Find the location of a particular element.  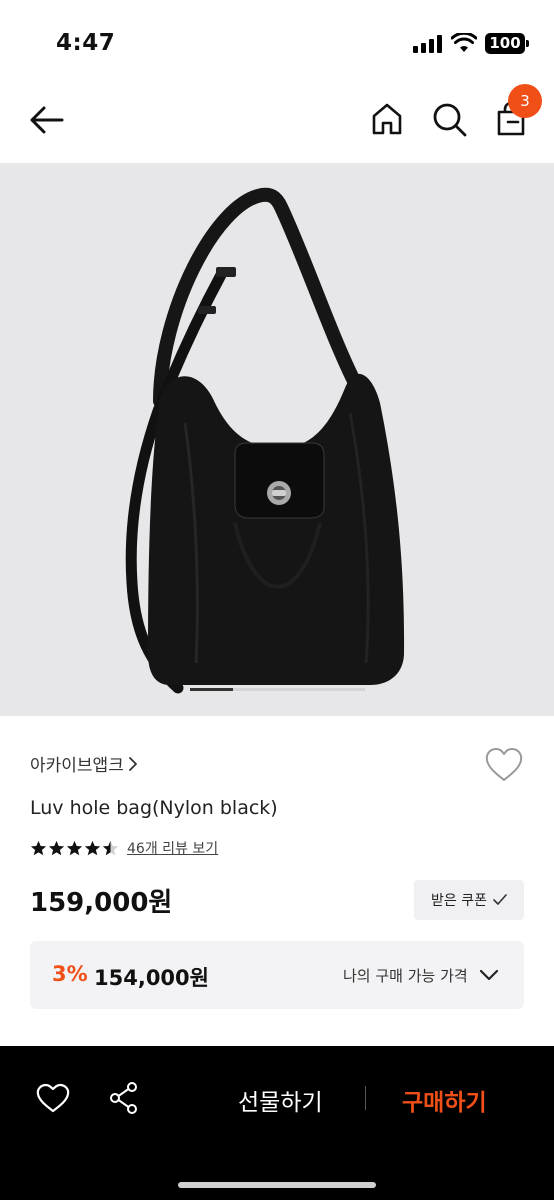

wifi-icon is located at coordinates (464, 42).